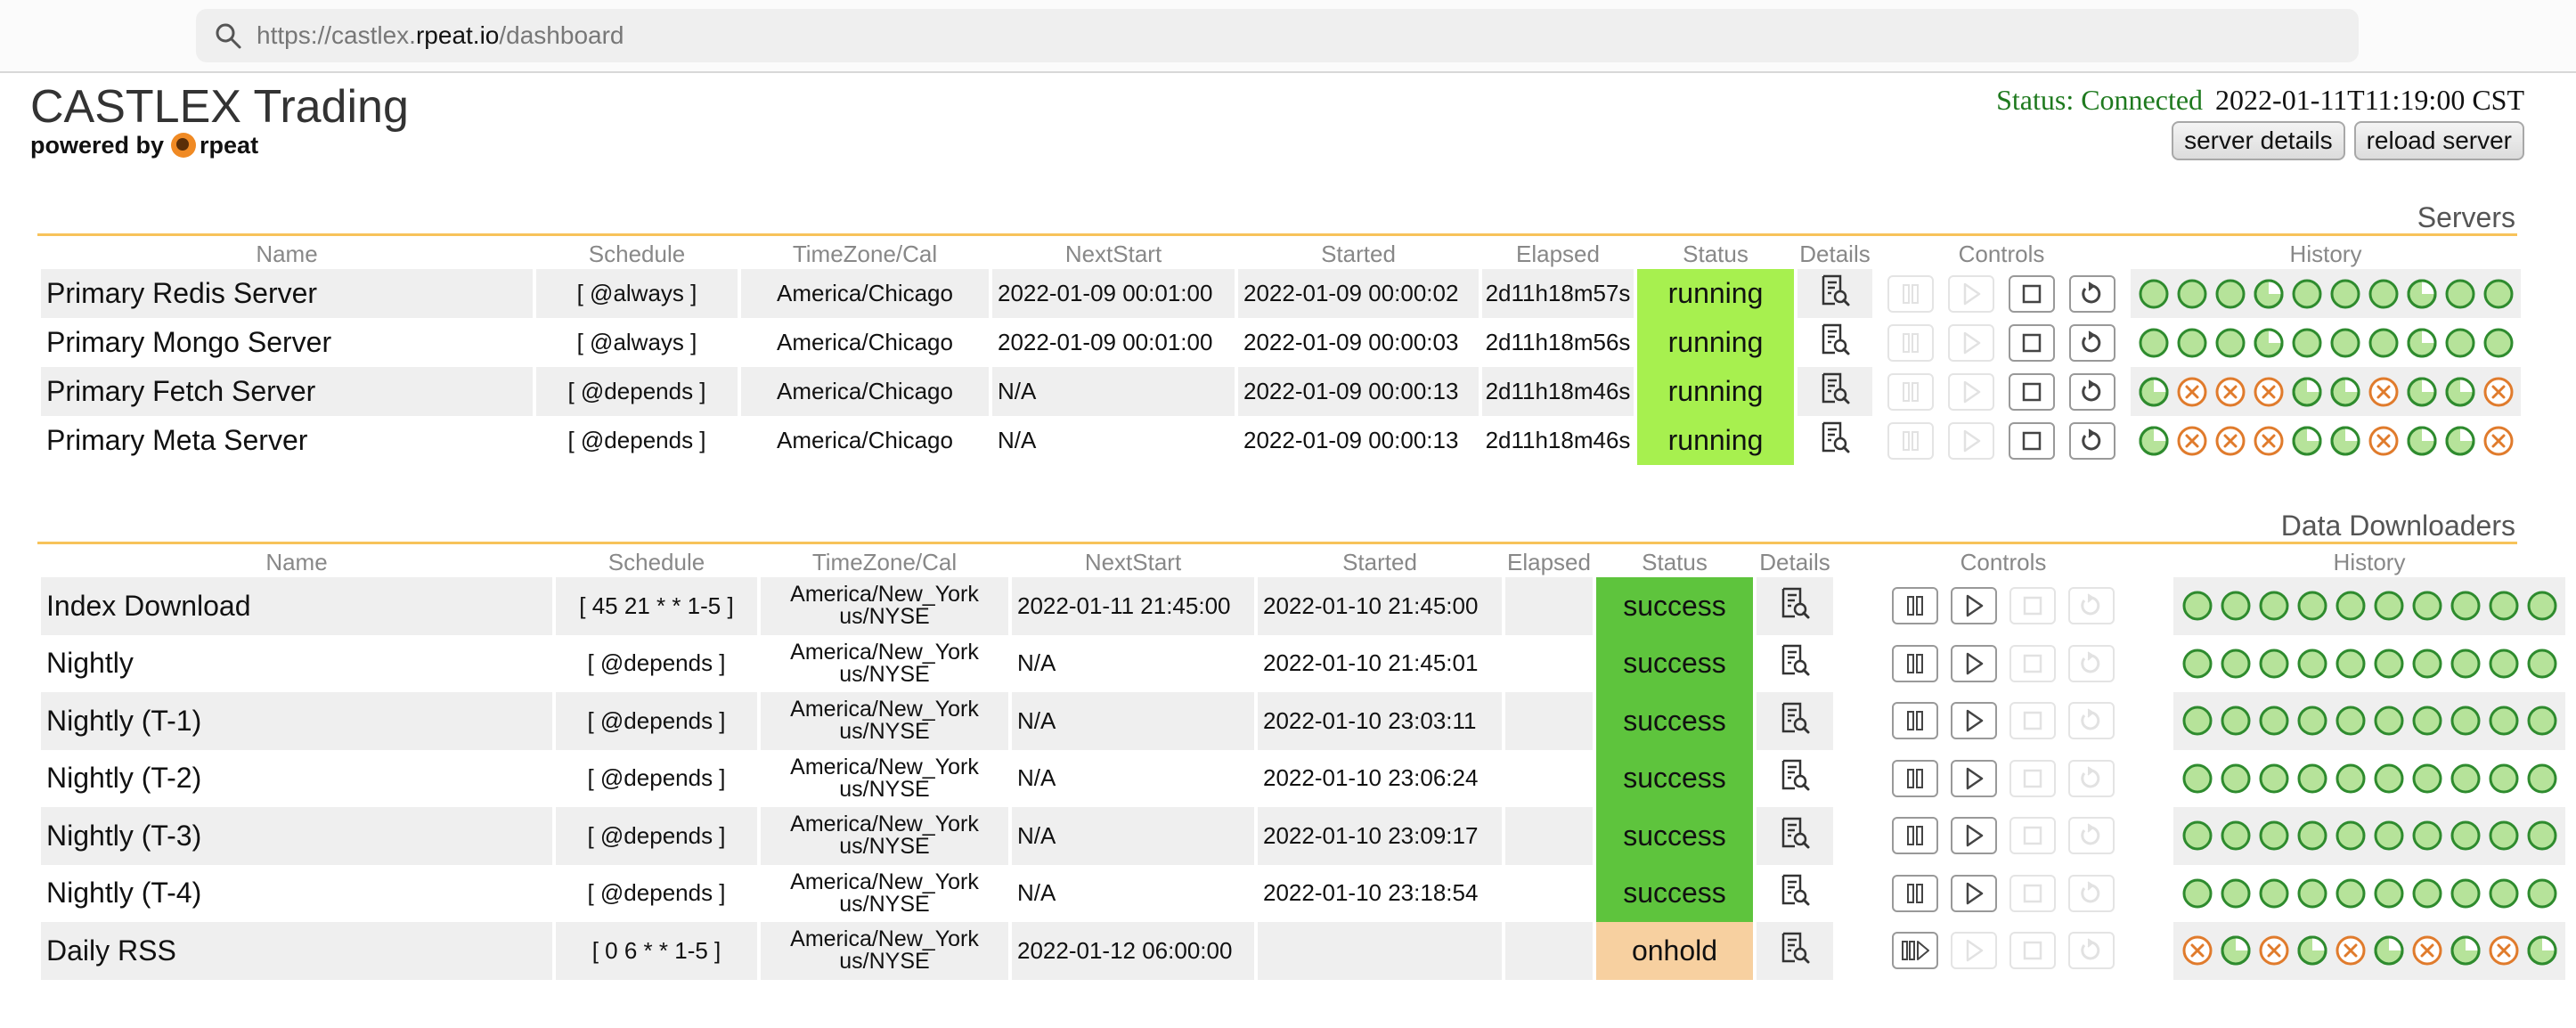 Image resolution: width=2576 pixels, height=1028 pixels. Describe the element at coordinates (297, 951) in the screenshot. I see `job-name: Daily RSS` at that location.